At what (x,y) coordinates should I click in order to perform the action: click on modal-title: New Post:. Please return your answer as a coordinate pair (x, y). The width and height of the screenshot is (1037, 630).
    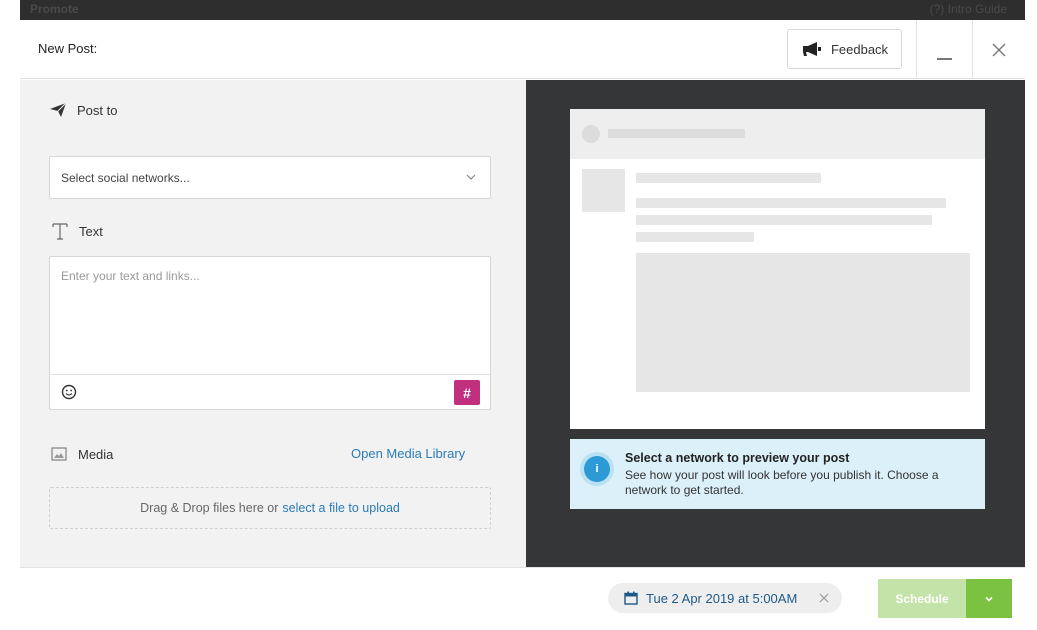
    Looking at the image, I should click on (68, 48).